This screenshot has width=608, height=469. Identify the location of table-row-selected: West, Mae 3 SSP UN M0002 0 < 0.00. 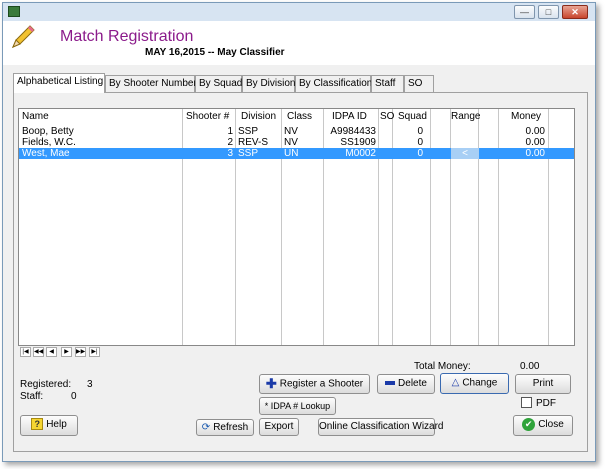
(296, 153).